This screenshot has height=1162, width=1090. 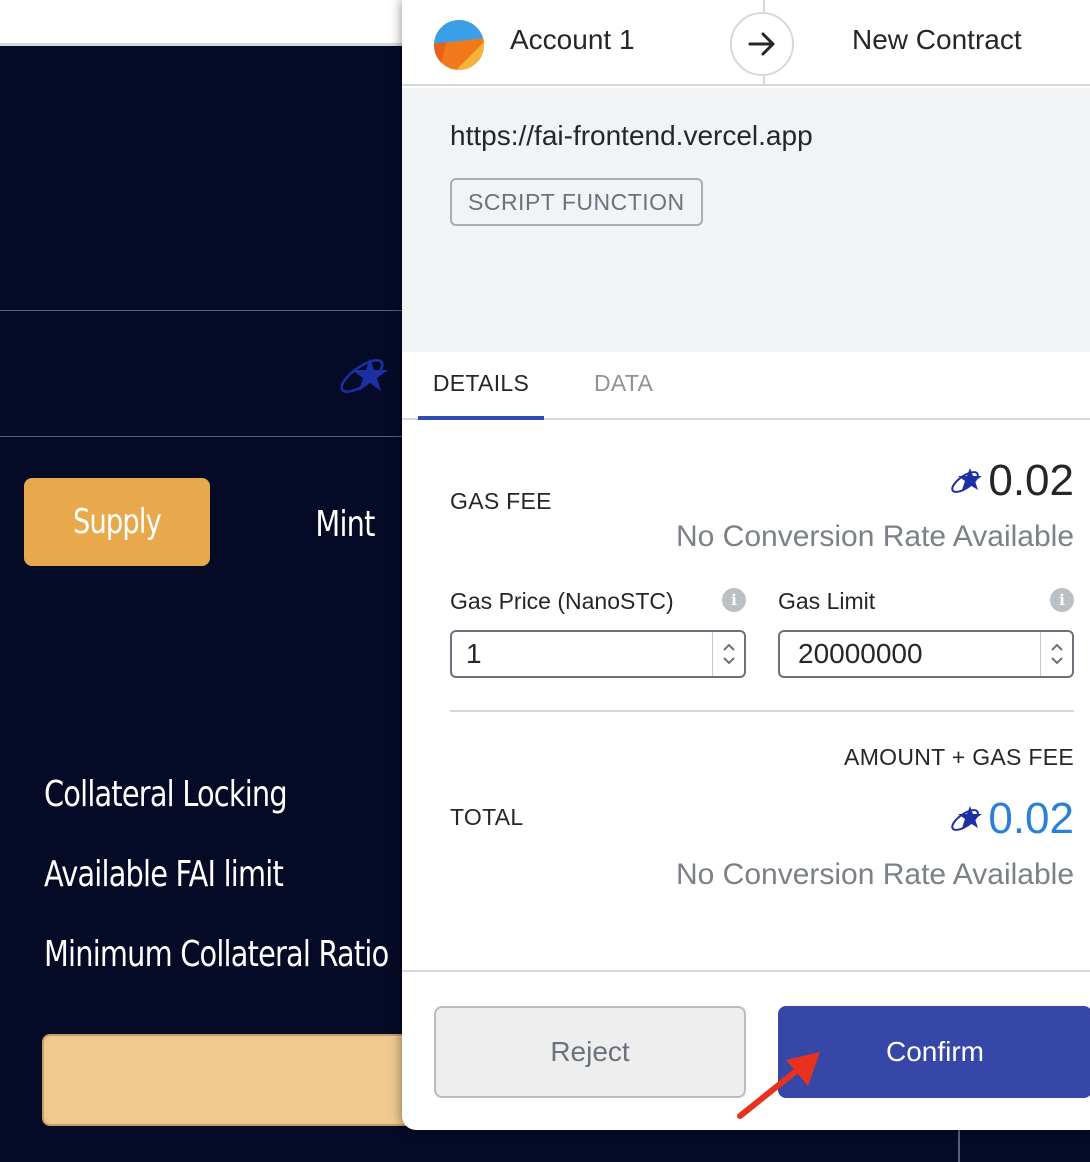 What do you see at coordinates (598, 654) in the screenshot?
I see `gas-price-input: 1` at bounding box center [598, 654].